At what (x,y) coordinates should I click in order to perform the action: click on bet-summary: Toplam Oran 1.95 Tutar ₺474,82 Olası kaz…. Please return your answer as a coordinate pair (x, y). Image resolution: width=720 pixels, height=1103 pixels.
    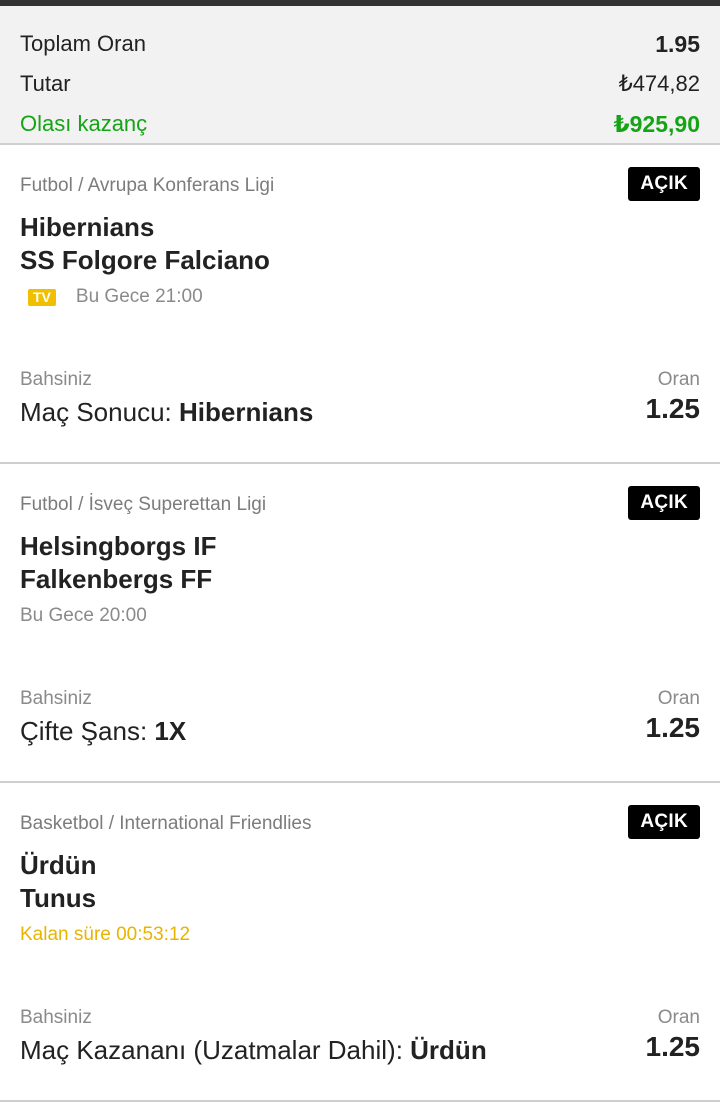
    Looking at the image, I should click on (360, 75).